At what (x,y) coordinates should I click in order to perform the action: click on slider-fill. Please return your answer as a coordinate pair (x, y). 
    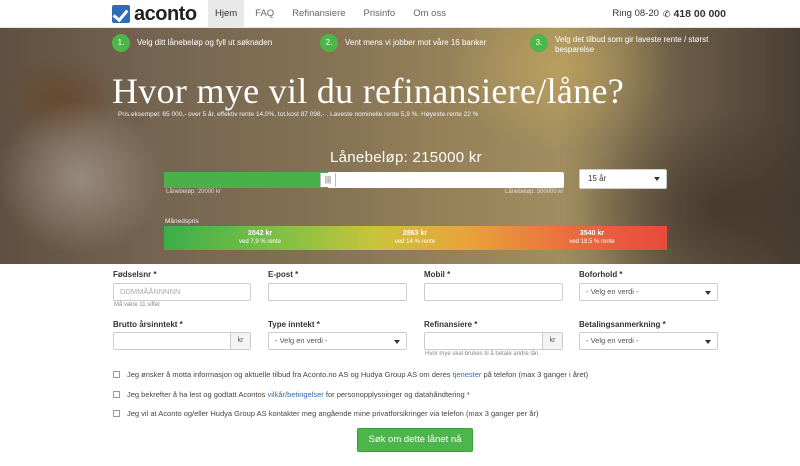
    Looking at the image, I should click on (246, 180).